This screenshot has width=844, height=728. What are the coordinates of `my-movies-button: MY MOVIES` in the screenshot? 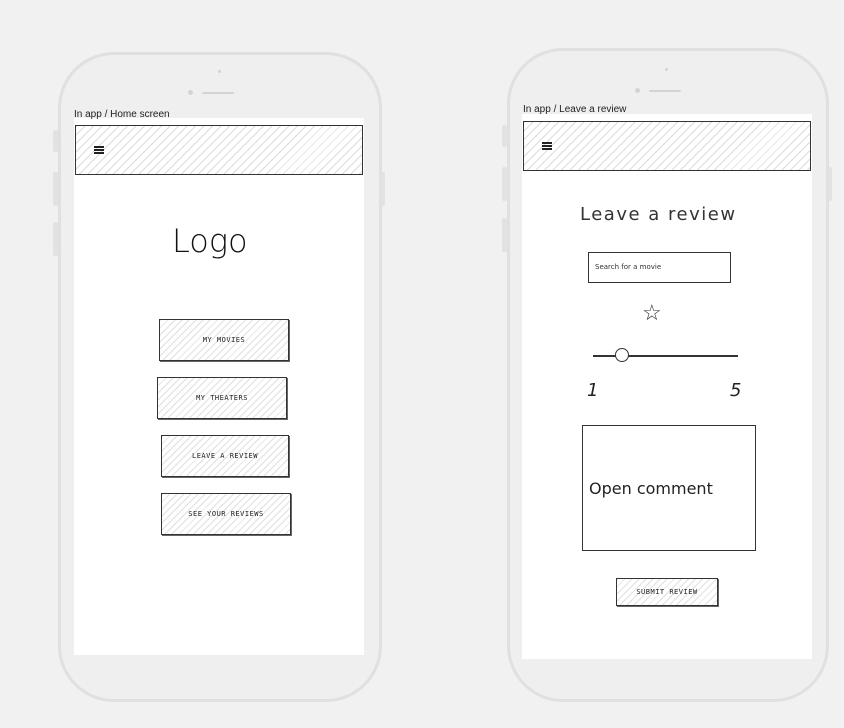 It's located at (224, 340).